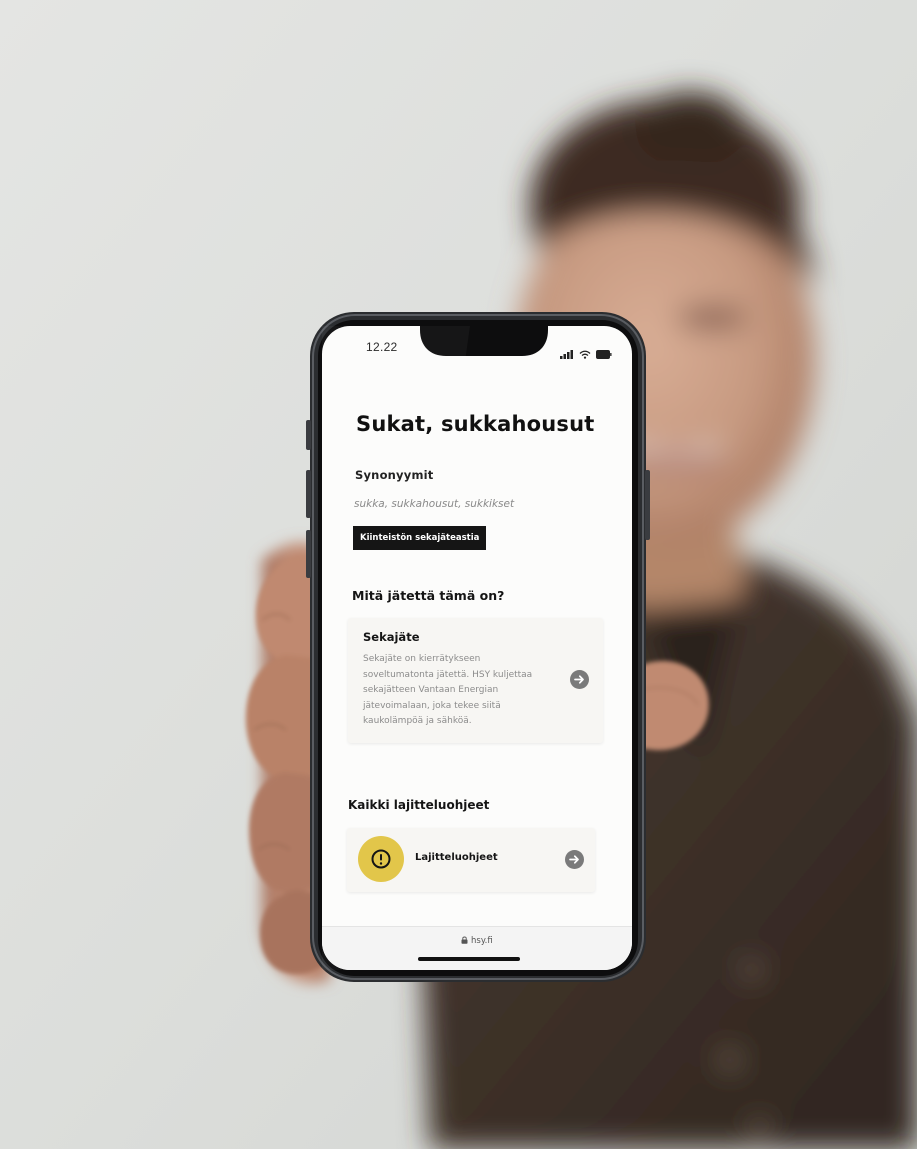 This screenshot has width=917, height=1149. What do you see at coordinates (417, 721) in the screenshot?
I see `waste-card-line: kaukolämpöä ja sähköä.` at bounding box center [417, 721].